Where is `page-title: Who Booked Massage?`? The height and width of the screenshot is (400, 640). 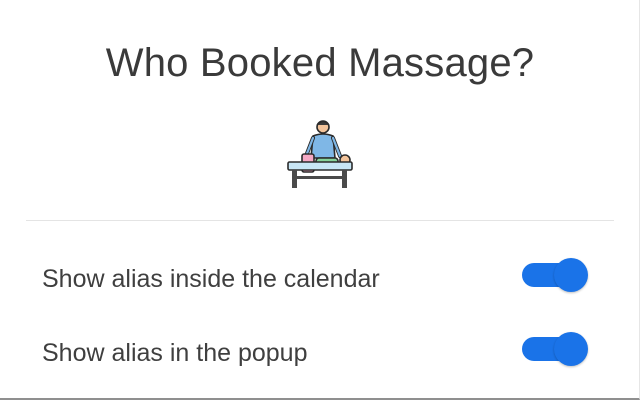
page-title: Who Booked Massage? is located at coordinates (320, 63).